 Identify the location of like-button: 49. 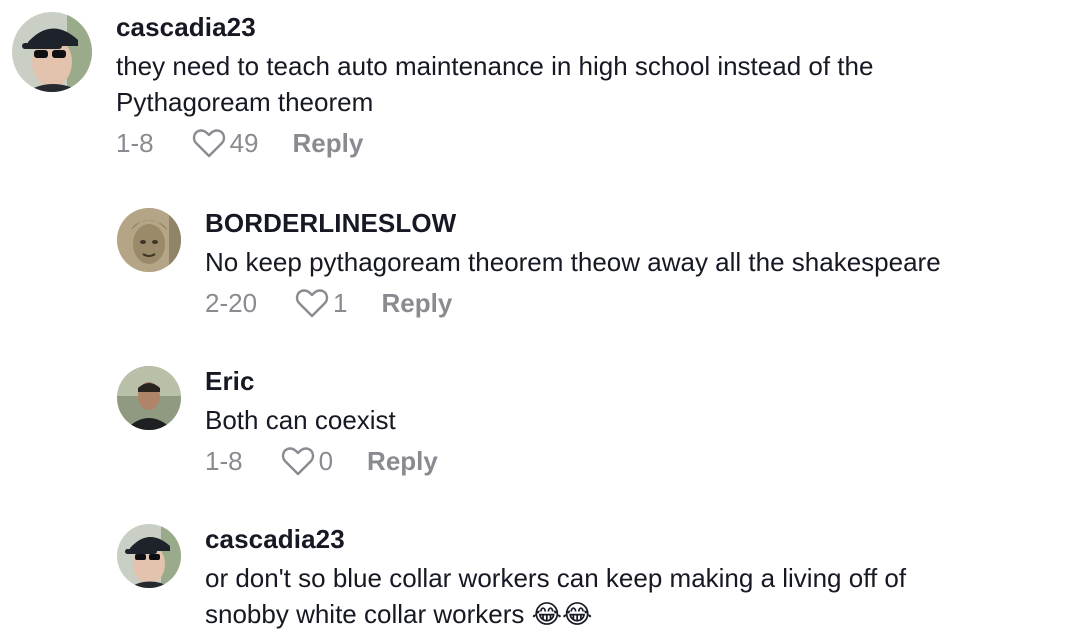
(225, 143).